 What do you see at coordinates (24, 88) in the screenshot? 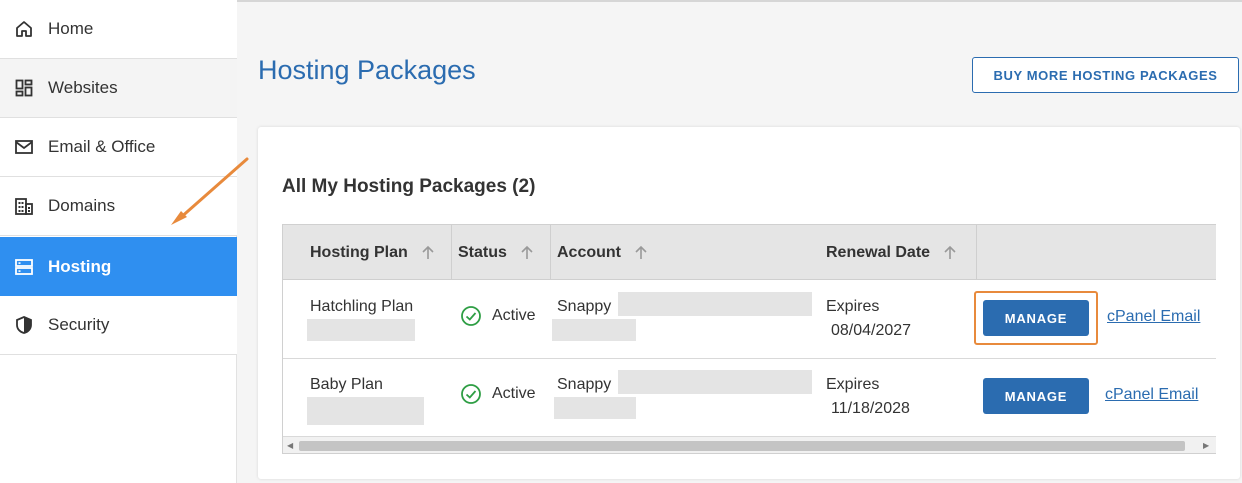
I see `dashboard-icon` at bounding box center [24, 88].